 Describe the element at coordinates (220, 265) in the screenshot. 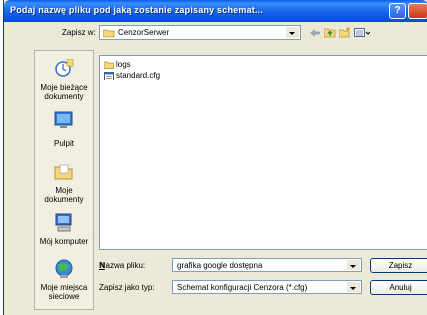

I see `filename-value: grafika google dostępna` at that location.